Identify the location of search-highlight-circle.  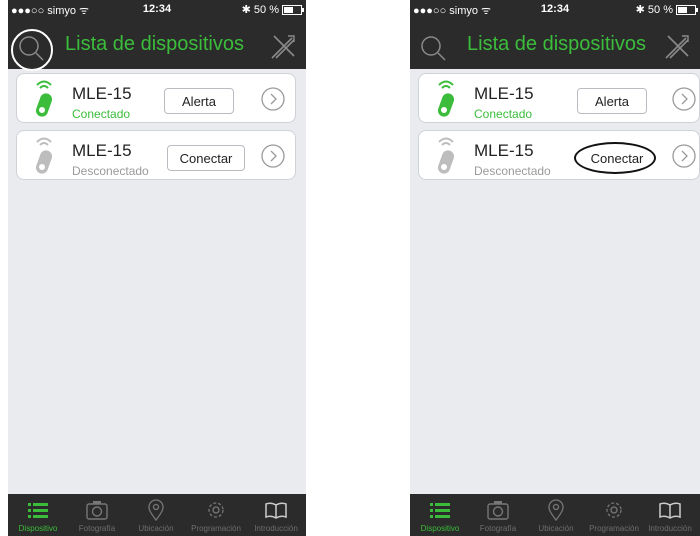
(32, 50).